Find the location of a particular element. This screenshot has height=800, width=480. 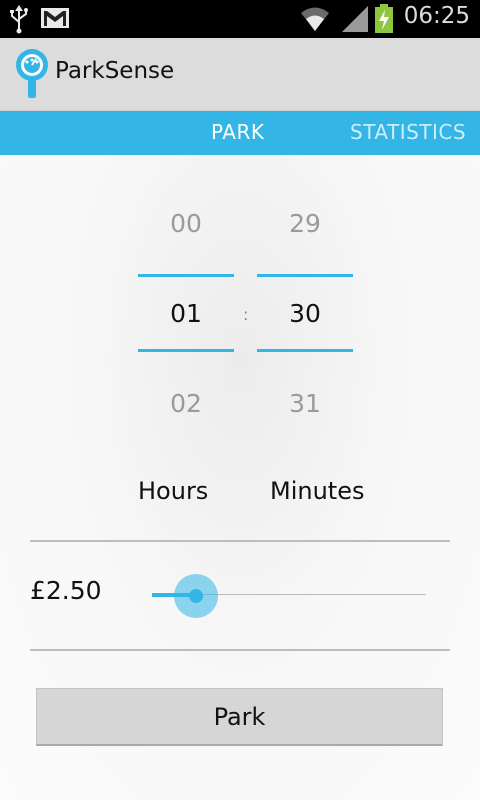

minutes-label: Minutes is located at coordinates (317, 491).